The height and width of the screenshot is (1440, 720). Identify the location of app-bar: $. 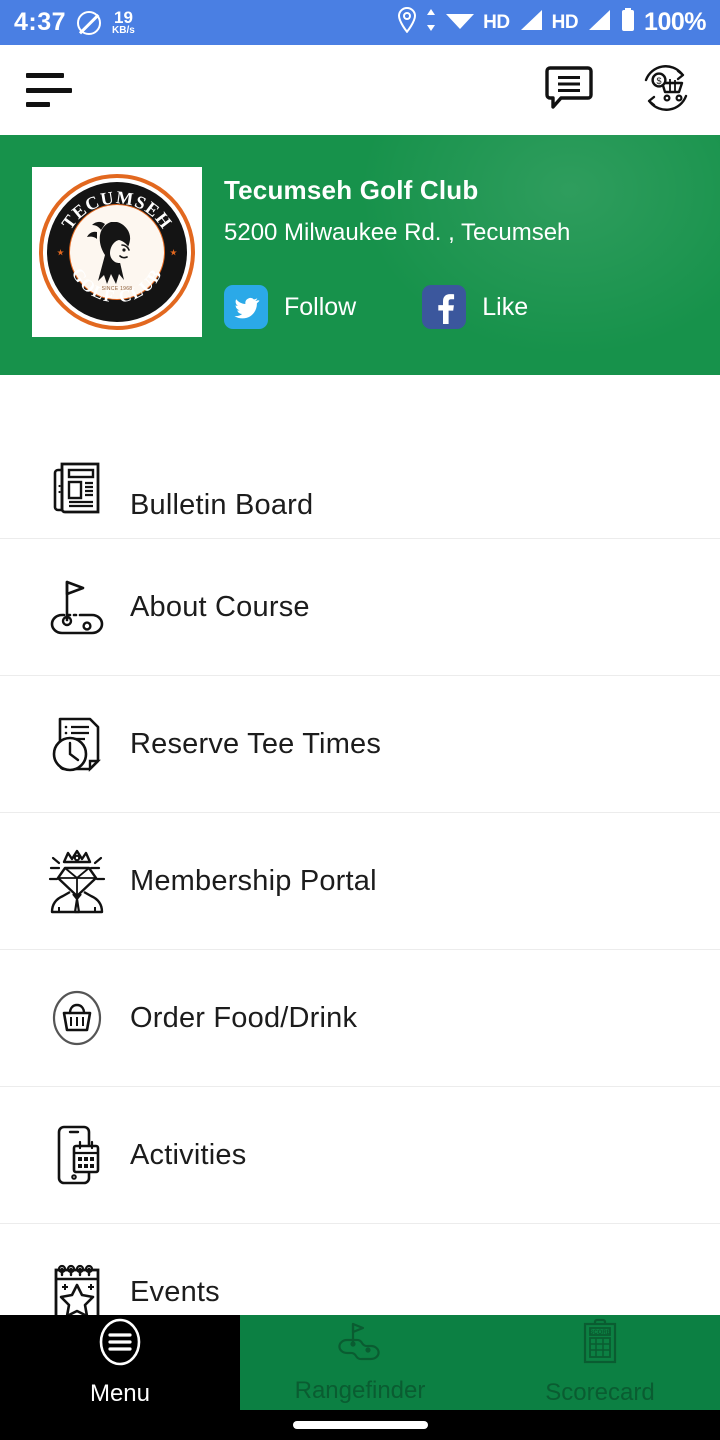
(360, 90).